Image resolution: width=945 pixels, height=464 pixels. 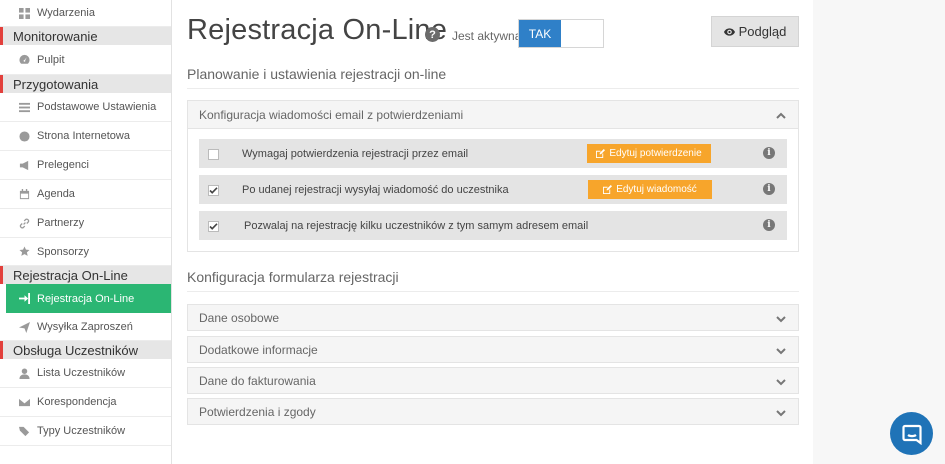 I want to click on sidebar-item-label: Korespondencja, so click(x=77, y=402).